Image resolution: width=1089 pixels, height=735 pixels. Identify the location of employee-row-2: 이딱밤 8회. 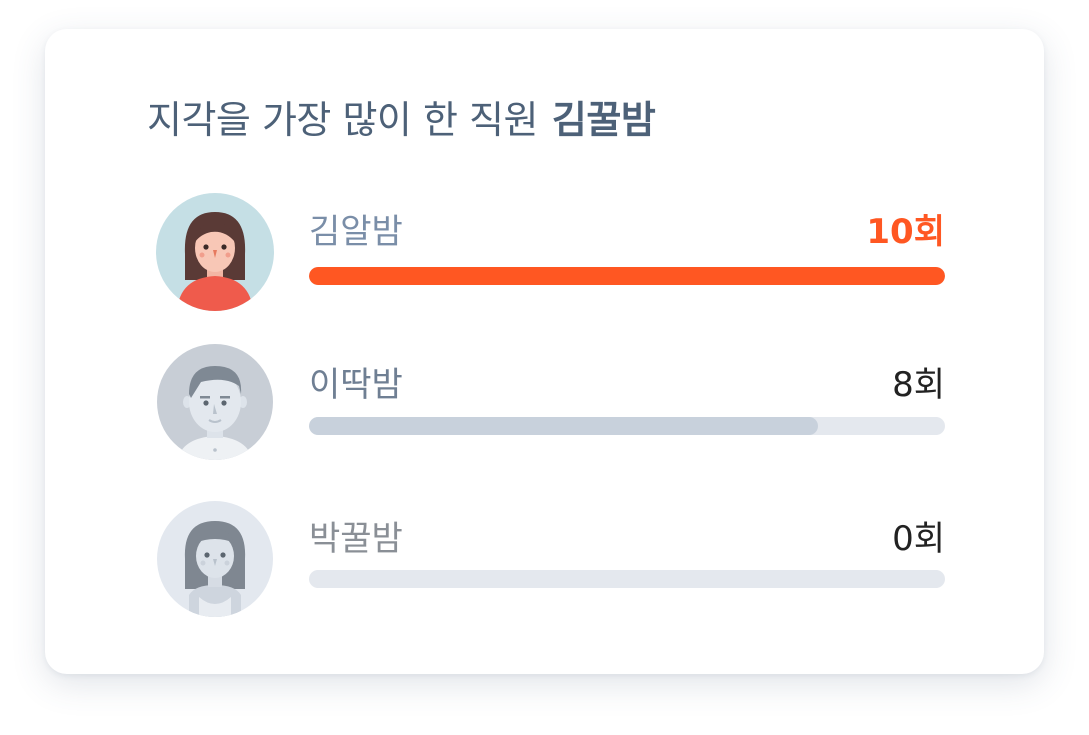
(550, 402).